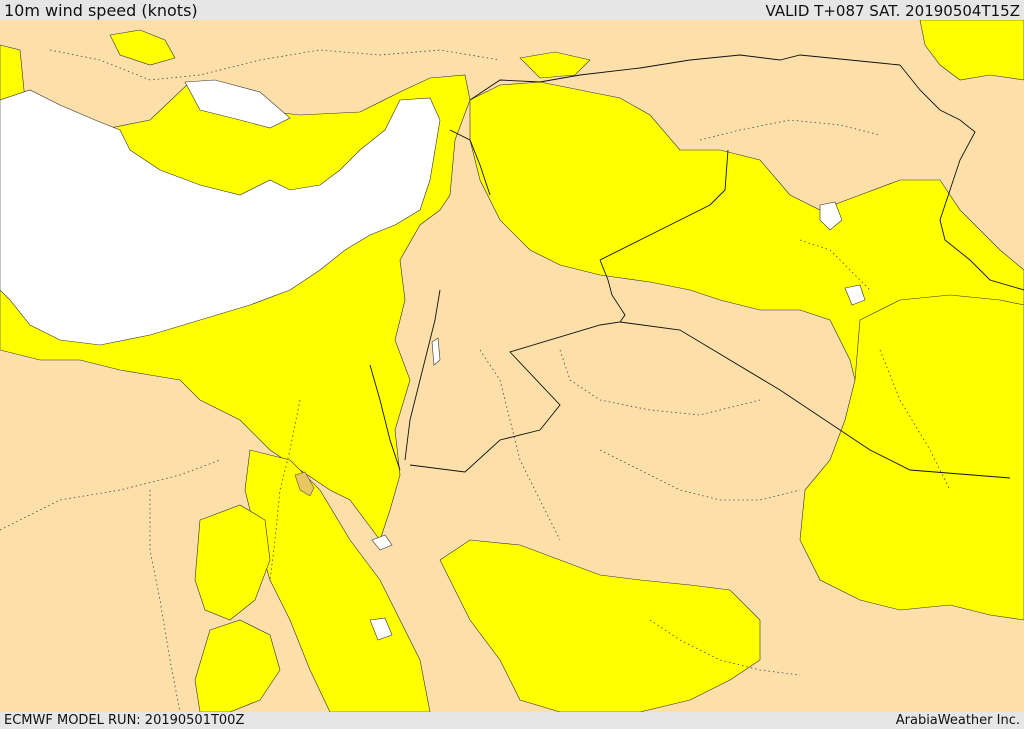 The height and width of the screenshot is (729, 1024). Describe the element at coordinates (124, 720) in the screenshot. I see `model-run-label: ECMWF MODEL RUN: 20190501T00Z` at that location.